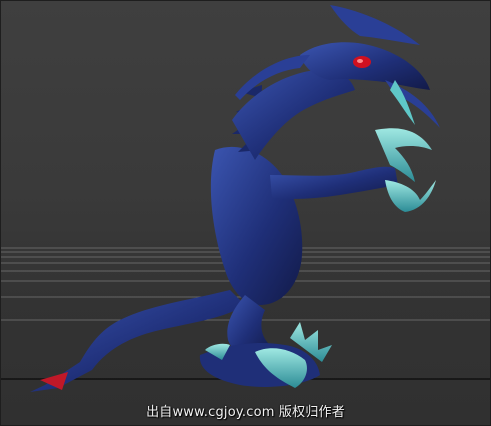 This screenshot has height=426, width=491. Describe the element at coordinates (245, 412) in the screenshot. I see `watermark-text: 出自www.cgjoy.com 版权归作者` at that location.